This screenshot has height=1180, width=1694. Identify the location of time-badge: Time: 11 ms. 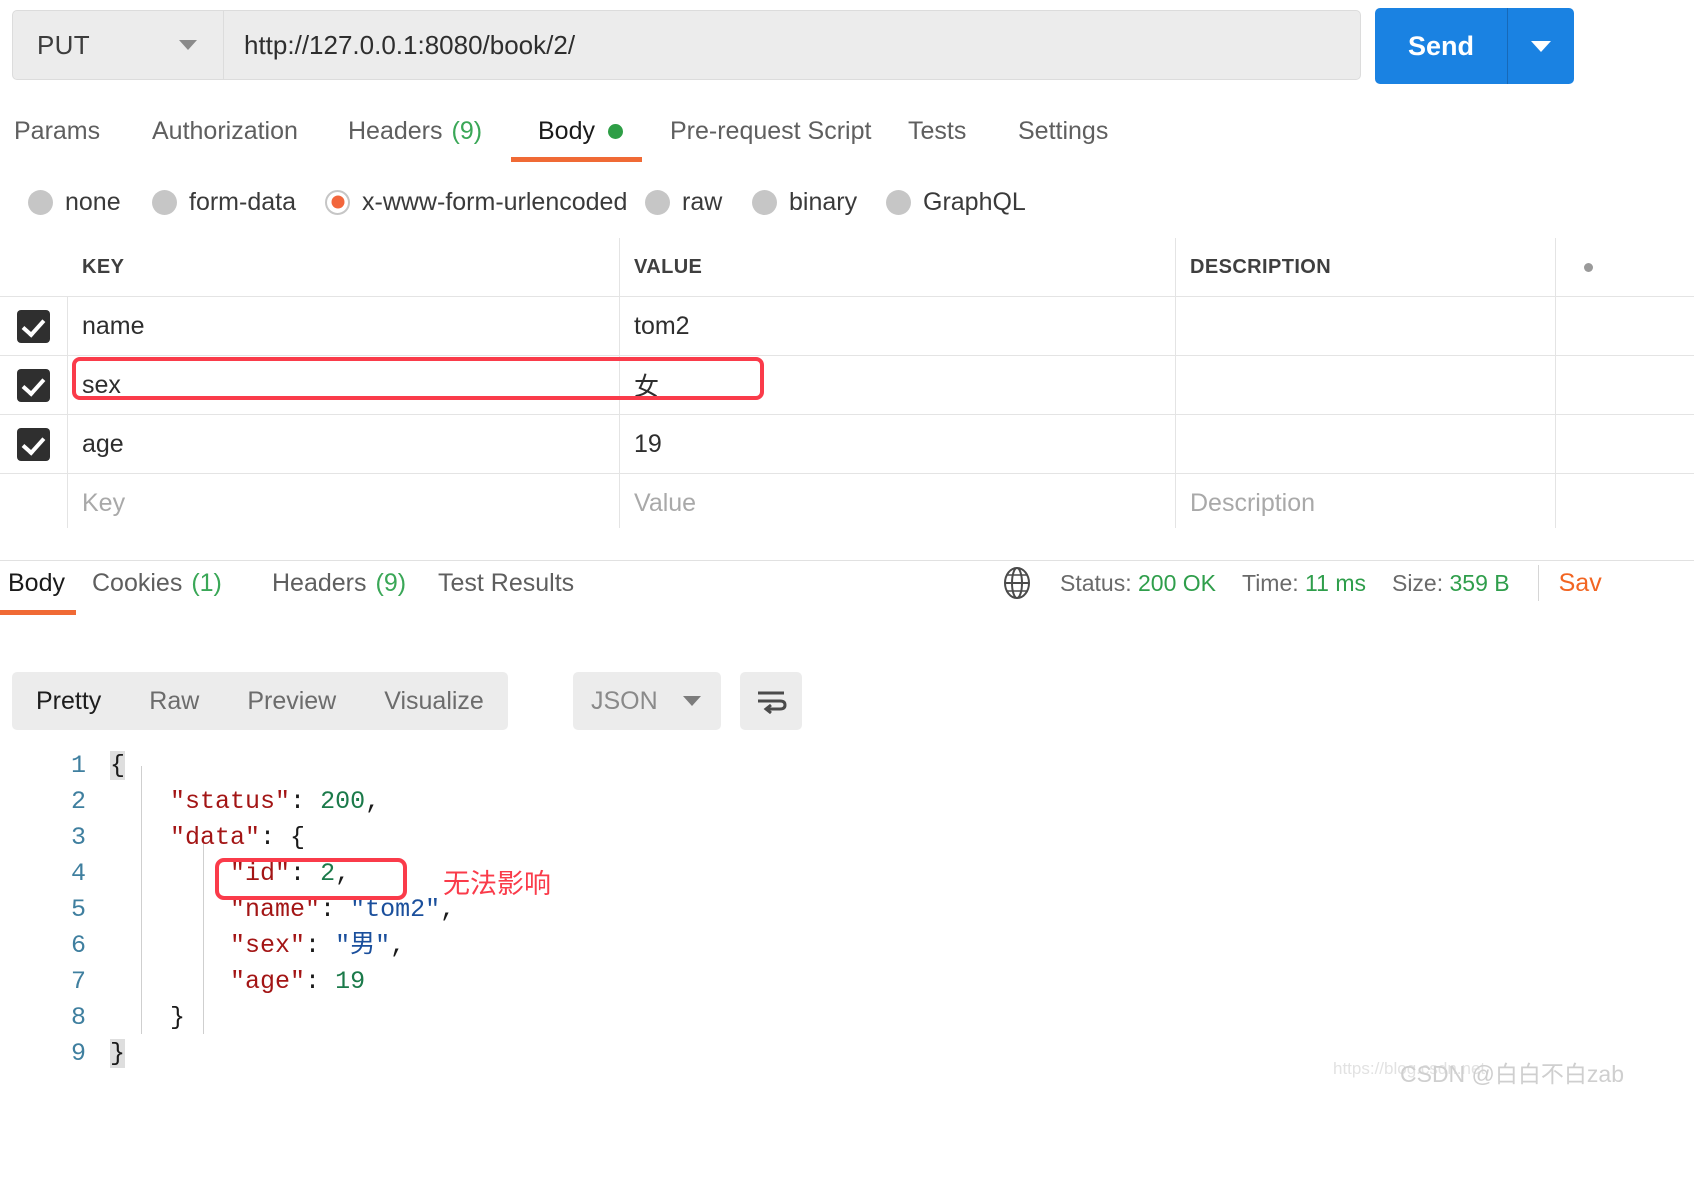
(1304, 583).